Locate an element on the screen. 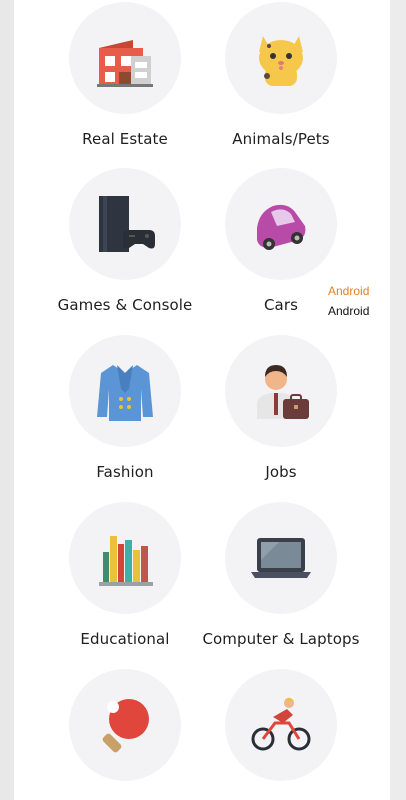  category-educational: Educational is located at coordinates (125, 575).